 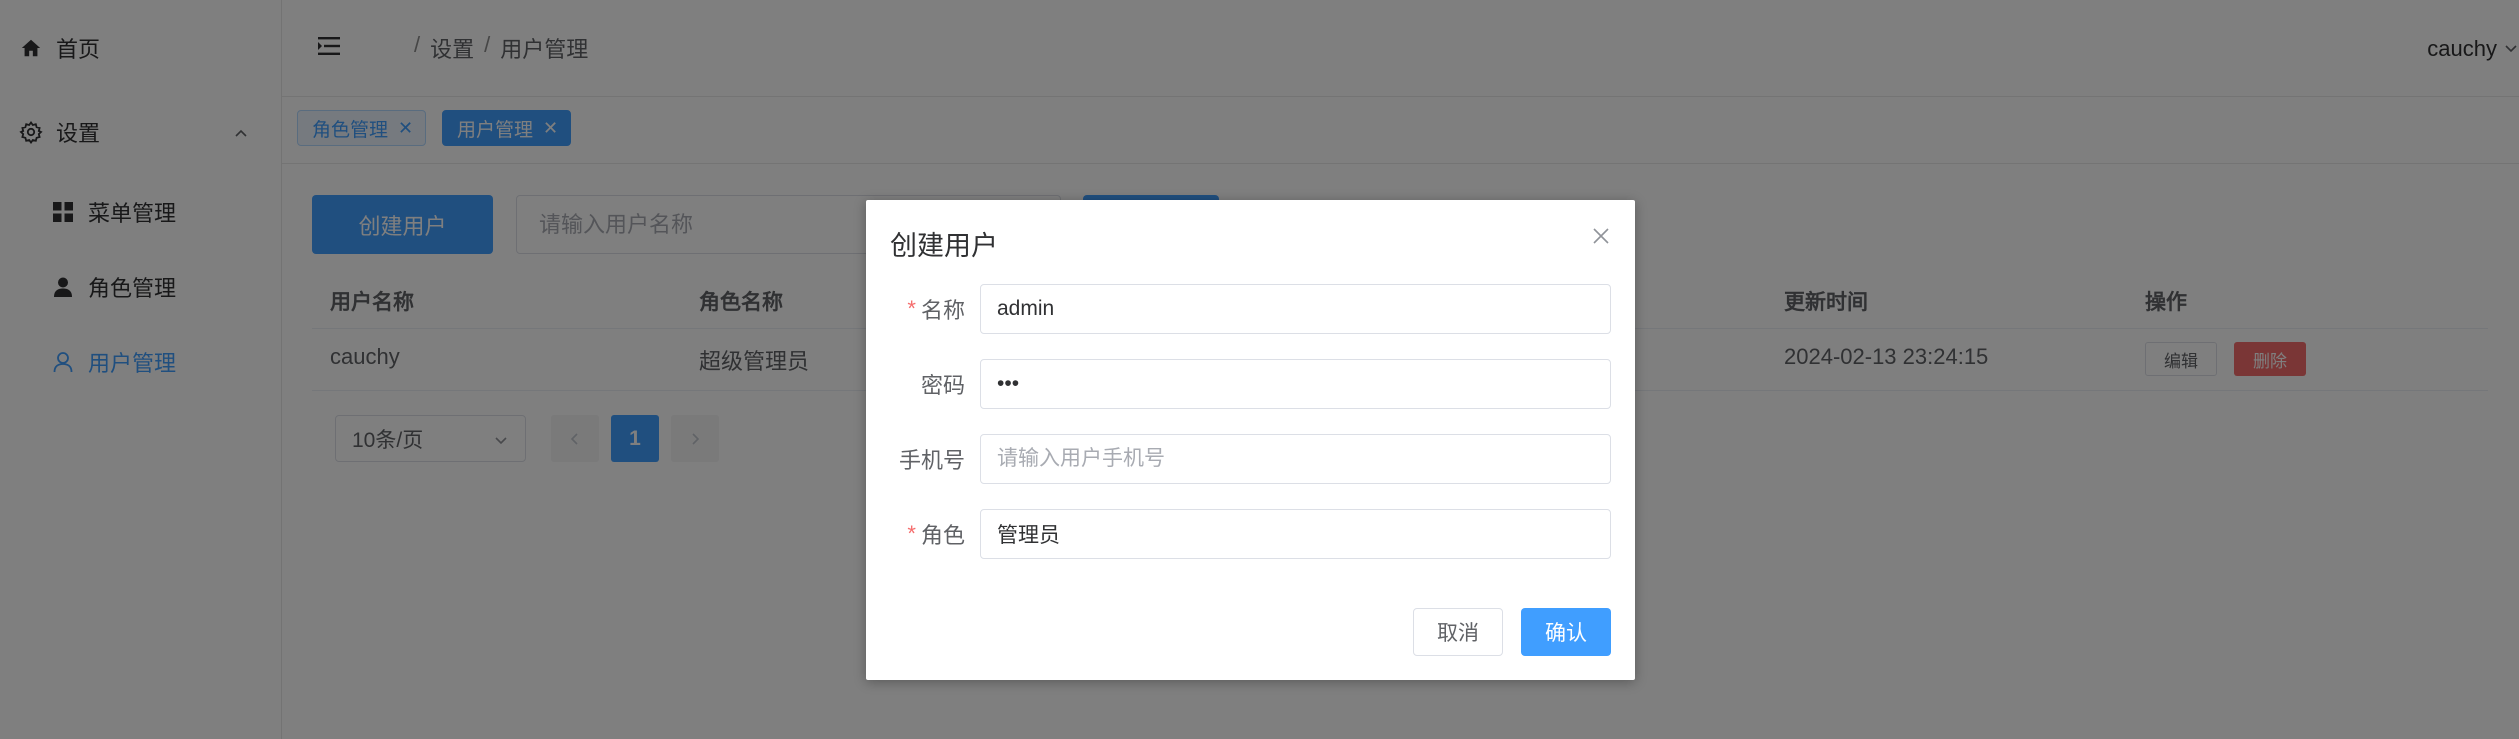 I want to click on role-field, so click(x=1295, y=534).